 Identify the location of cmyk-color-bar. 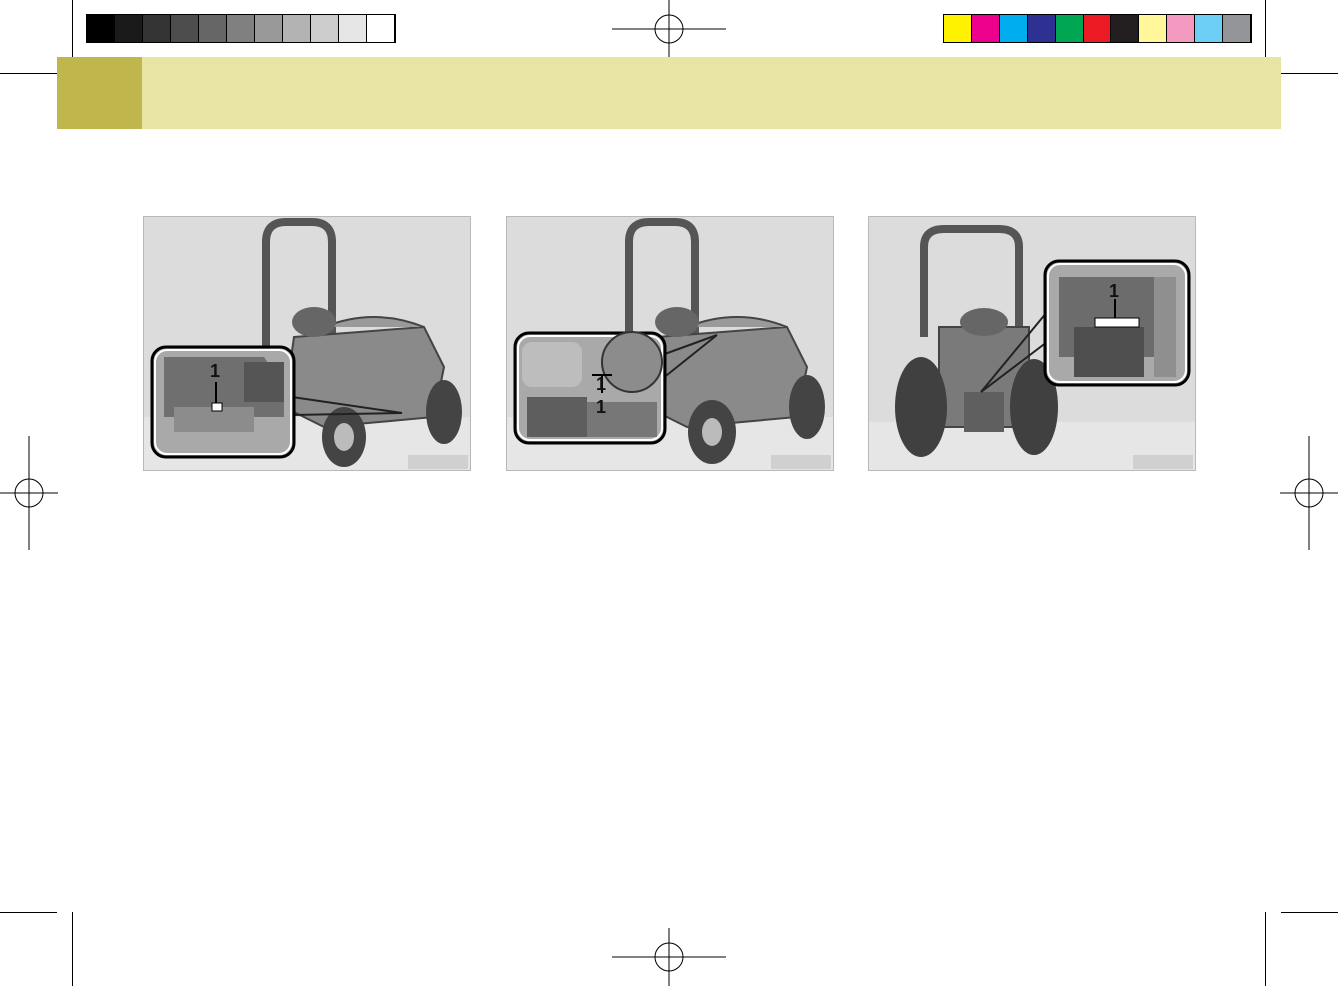
(1097, 28).